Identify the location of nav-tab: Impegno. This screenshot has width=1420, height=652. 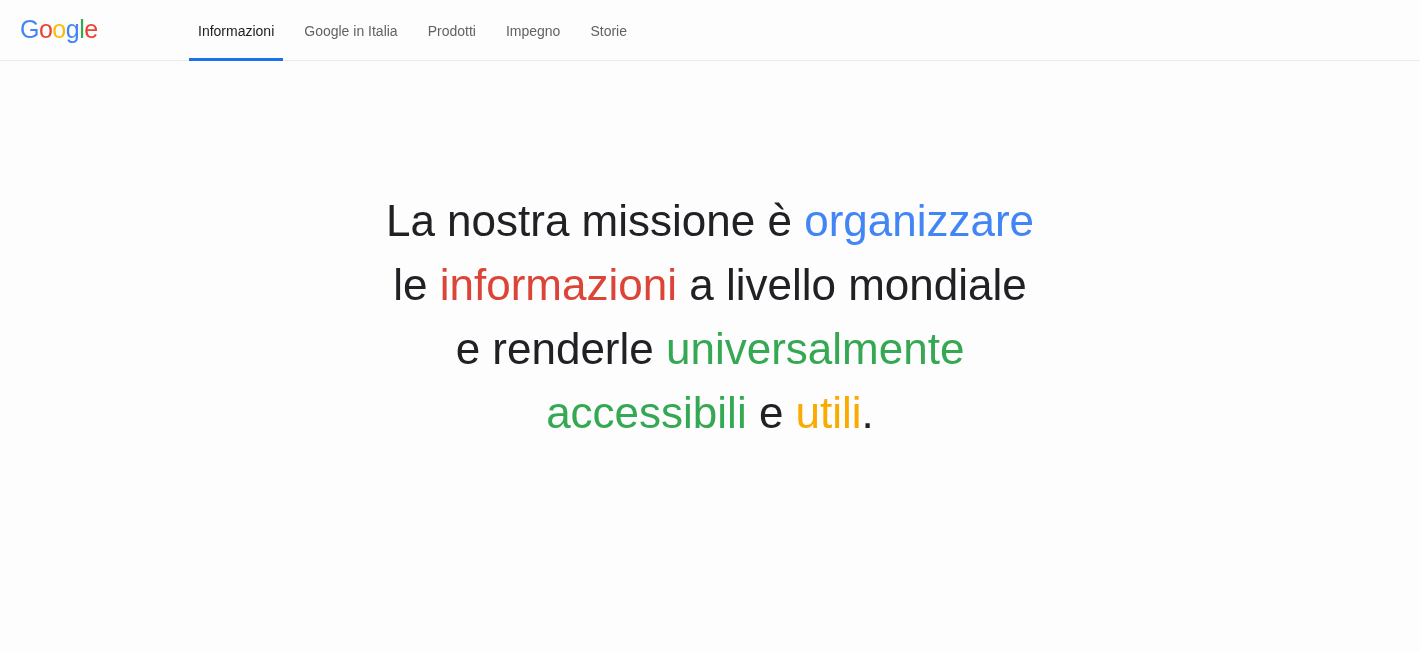
(533, 30).